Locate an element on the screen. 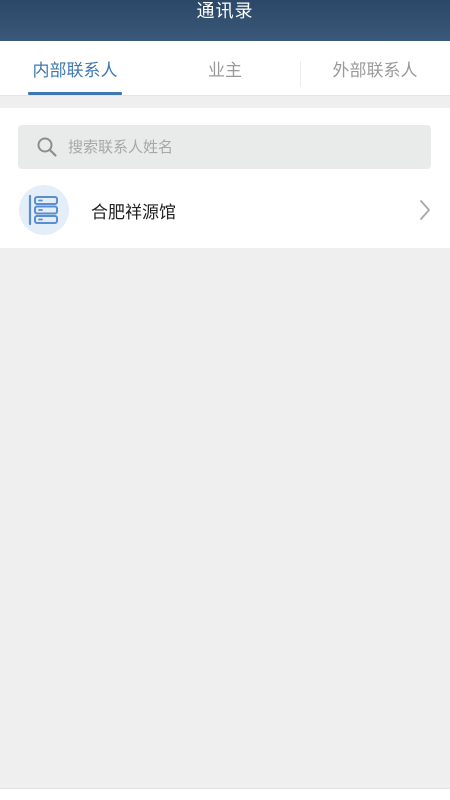  tab-external-contacts: 外部联系人 is located at coordinates (375, 68).